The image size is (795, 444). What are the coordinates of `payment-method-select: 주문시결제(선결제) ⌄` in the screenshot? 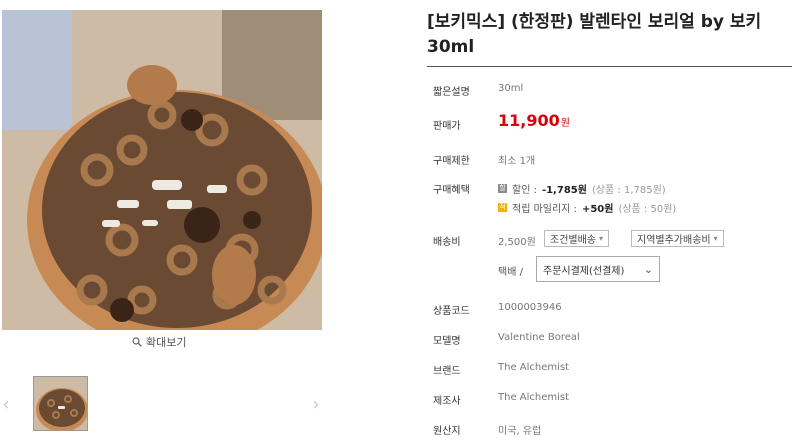 It's located at (598, 269).